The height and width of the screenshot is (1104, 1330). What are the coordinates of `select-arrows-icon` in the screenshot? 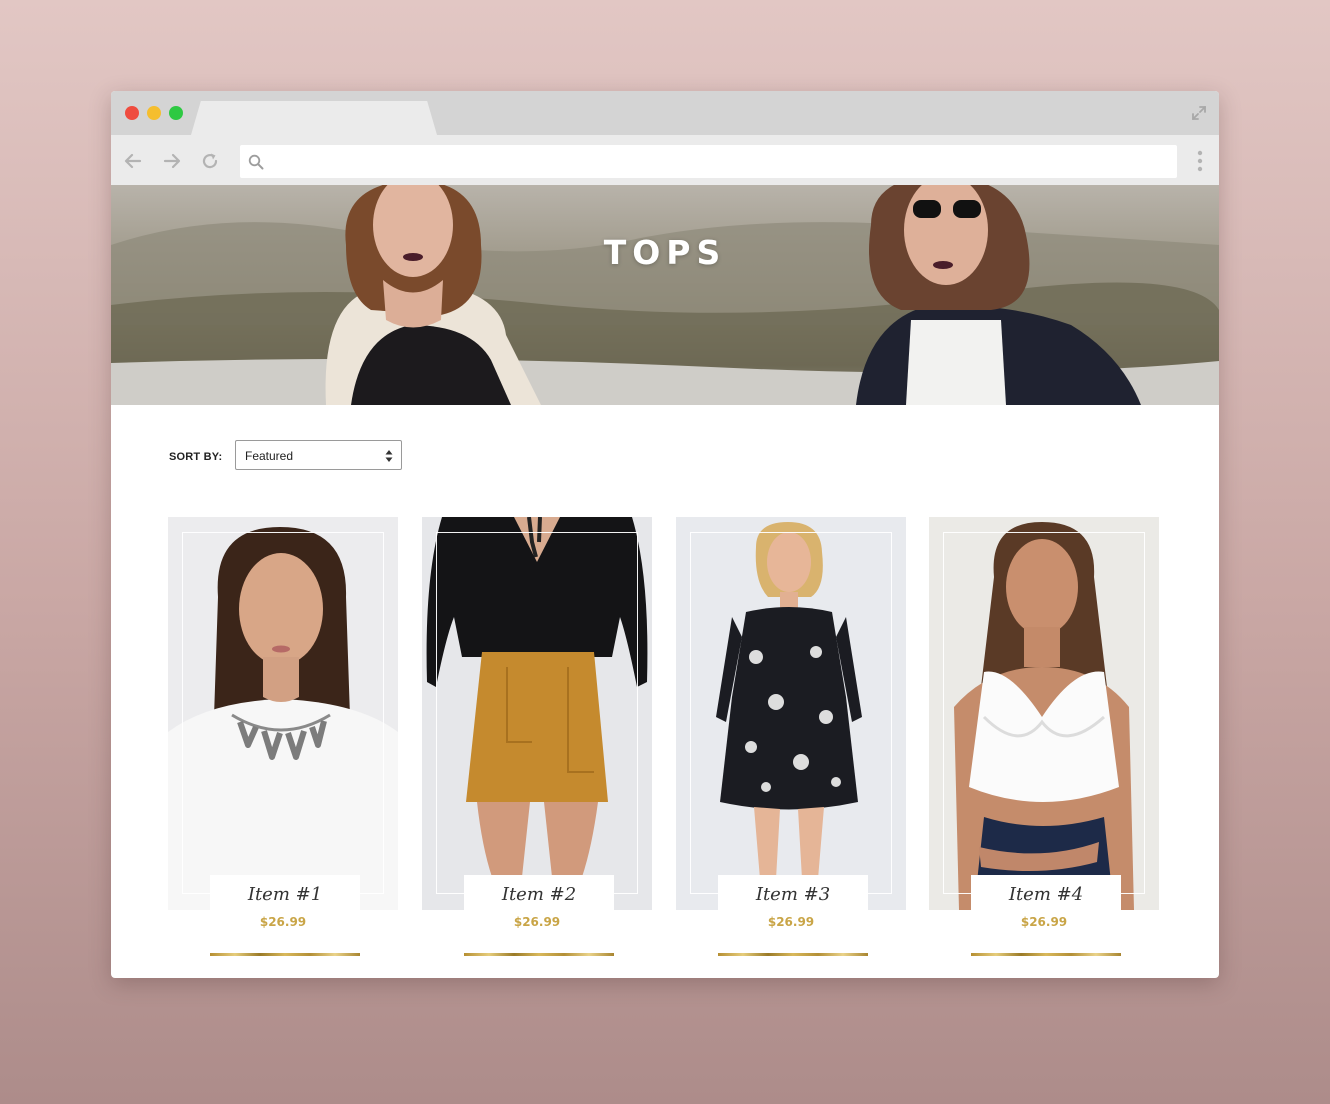 It's located at (389, 456).